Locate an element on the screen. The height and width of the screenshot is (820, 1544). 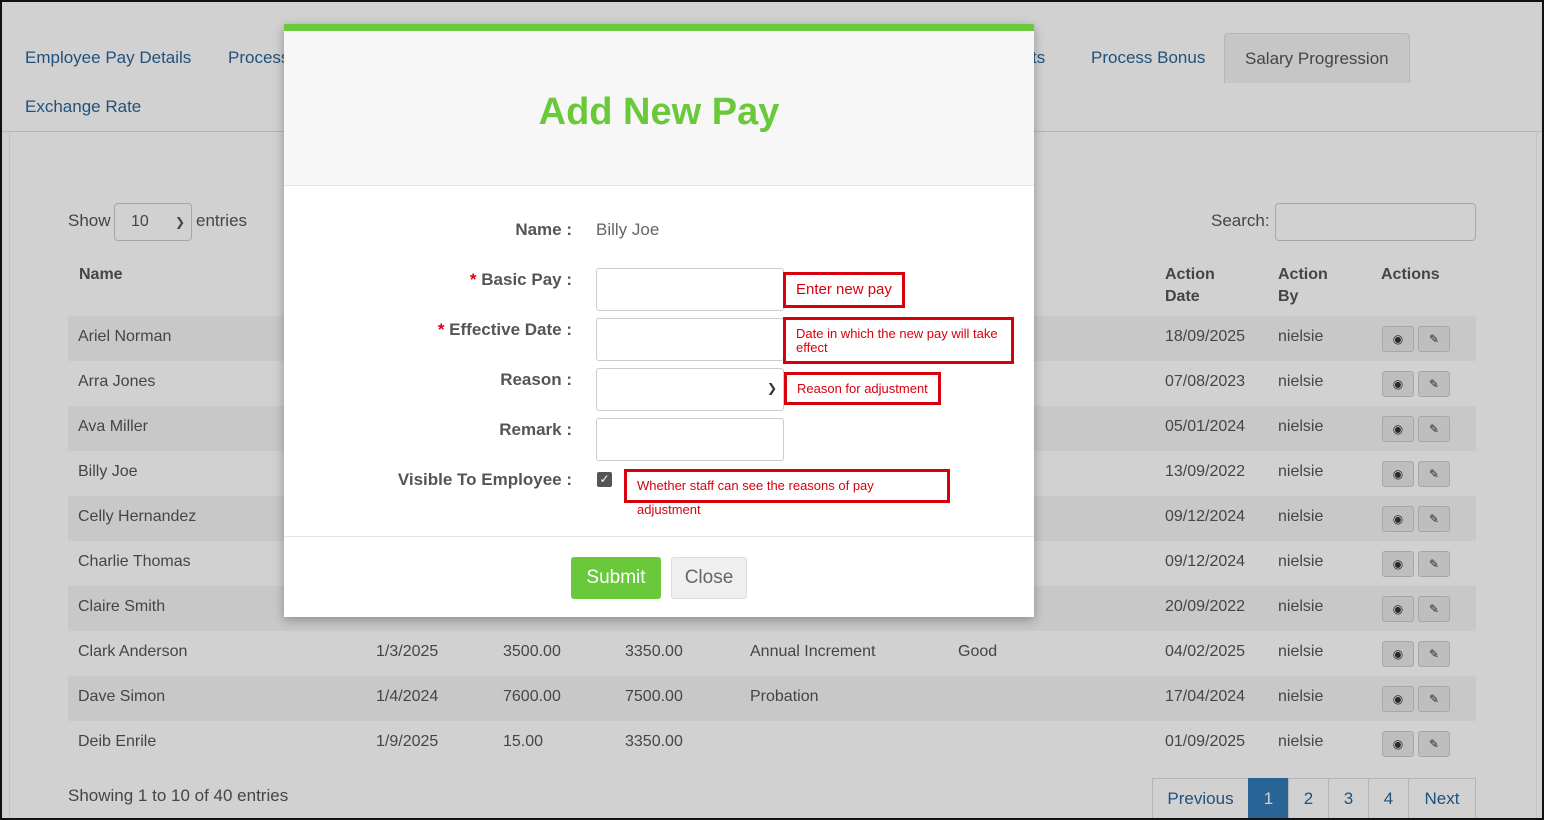
modal-title: Add New Pay is located at coordinates (659, 112).